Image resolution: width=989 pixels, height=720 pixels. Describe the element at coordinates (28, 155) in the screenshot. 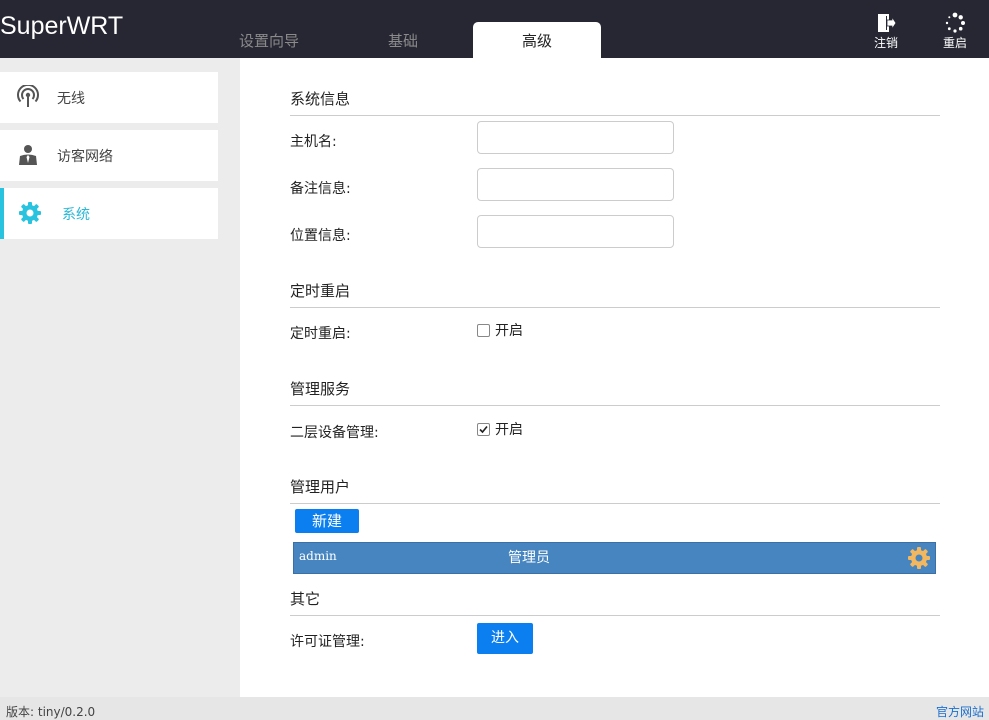

I see `guest-user-icon` at that location.